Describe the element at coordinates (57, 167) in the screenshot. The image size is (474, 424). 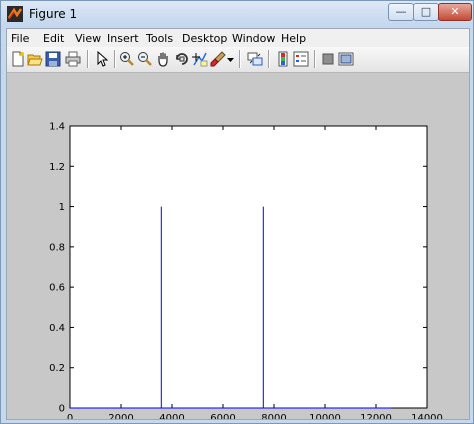
I see `y-tick-label: 1.2` at that location.